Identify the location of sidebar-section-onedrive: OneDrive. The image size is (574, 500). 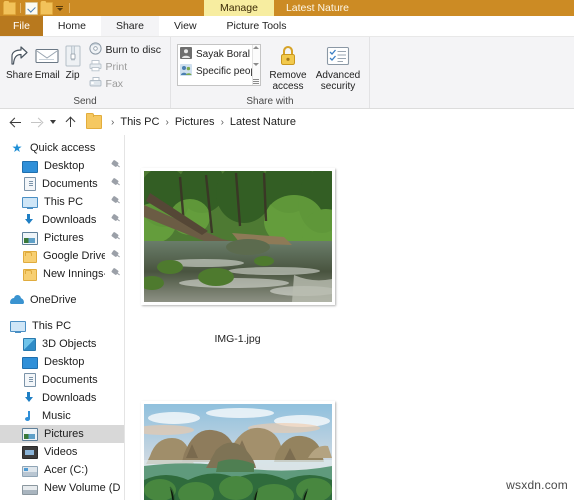
(62, 300).